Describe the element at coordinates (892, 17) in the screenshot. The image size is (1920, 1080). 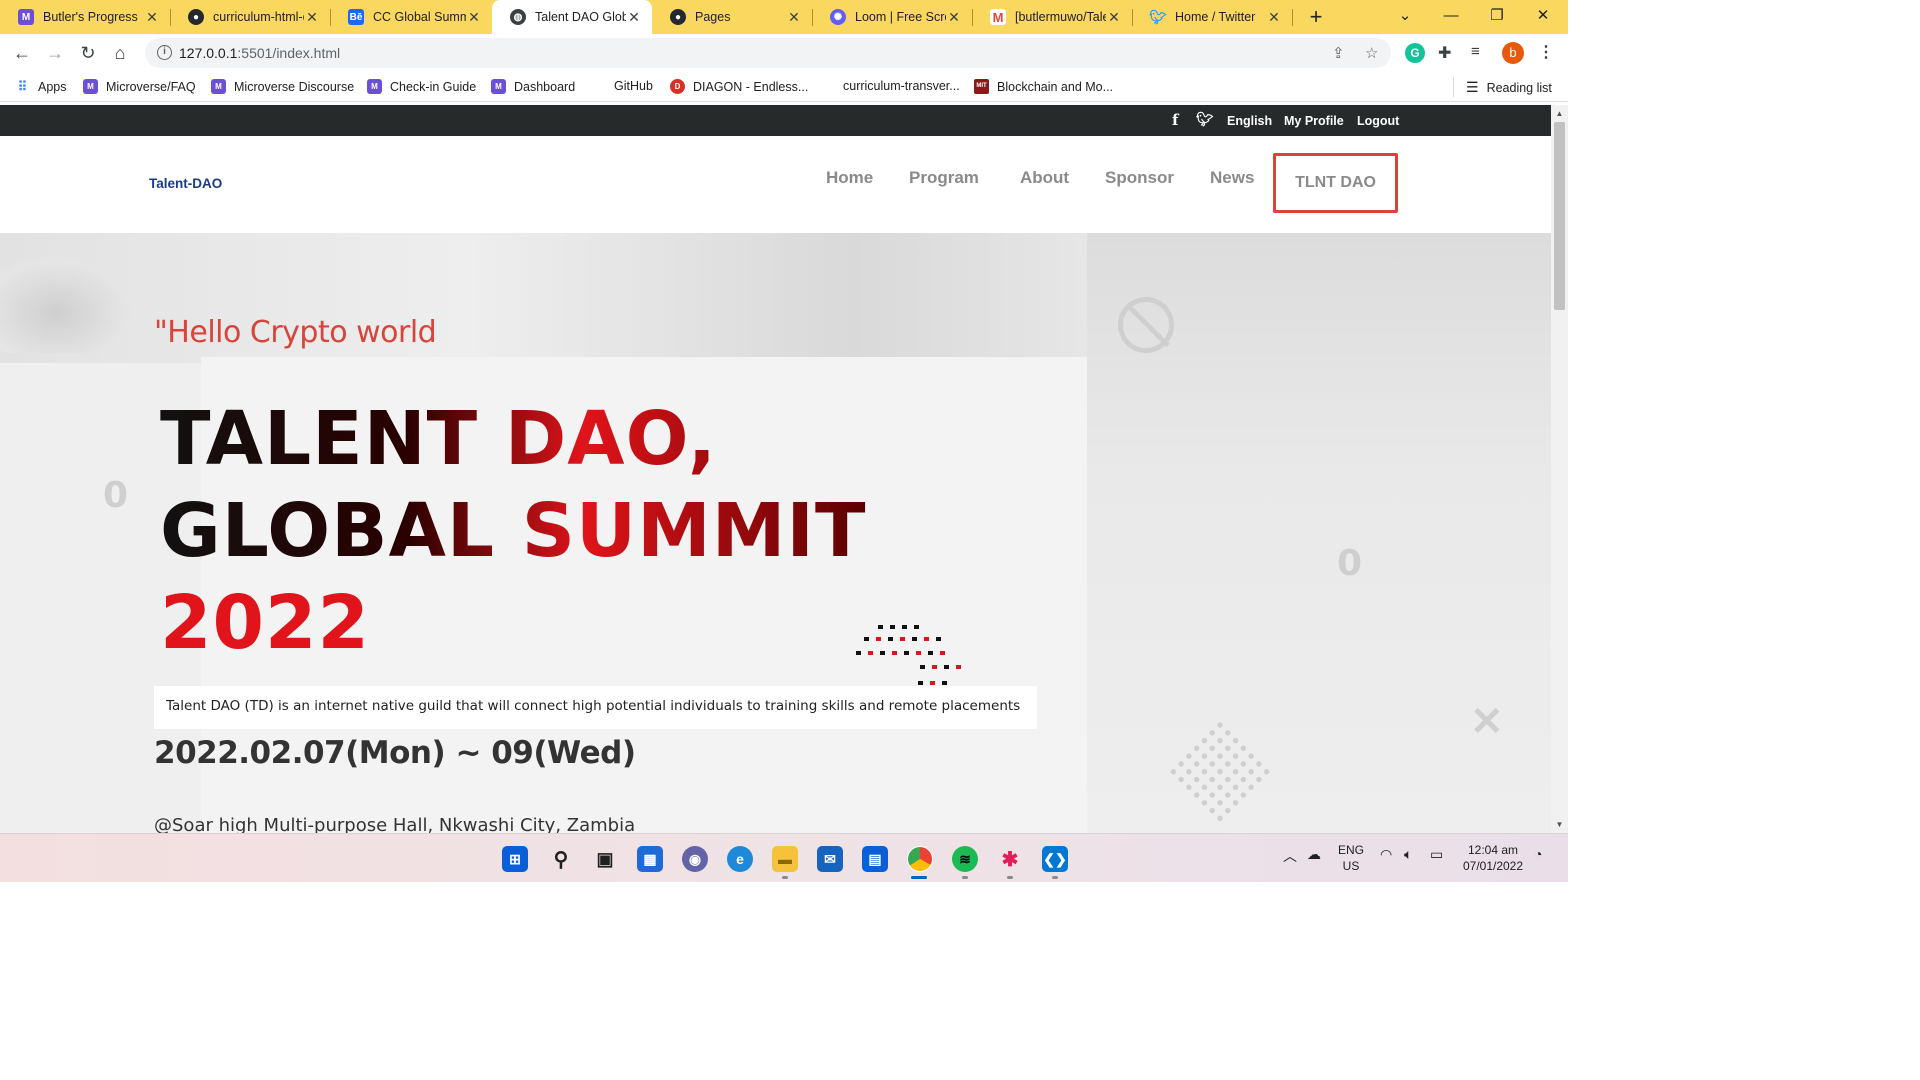
I see `tab-loom: ✺ Loom | Free Scree ✕` at that location.